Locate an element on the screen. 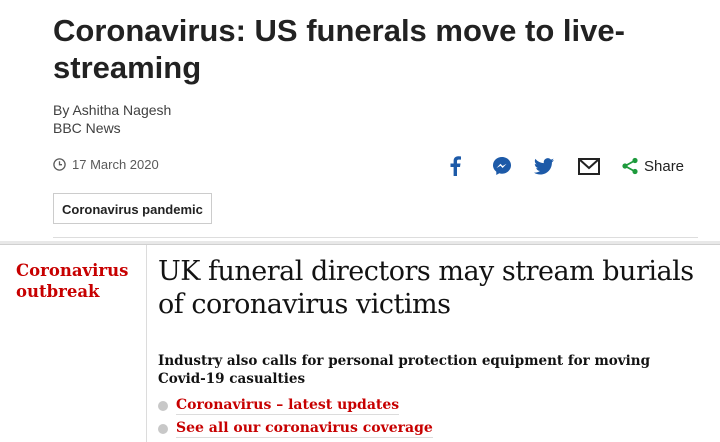 This screenshot has width=720, height=442. twitter-icon is located at coordinates (544, 166).